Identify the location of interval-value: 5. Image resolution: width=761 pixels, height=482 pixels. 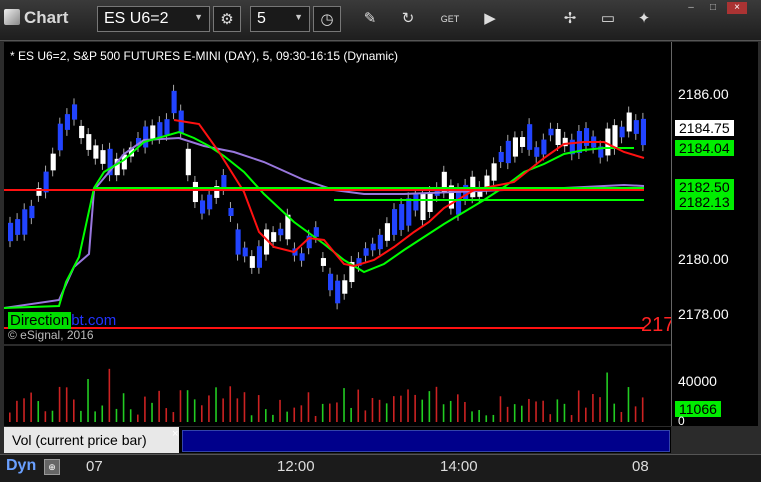
(261, 18).